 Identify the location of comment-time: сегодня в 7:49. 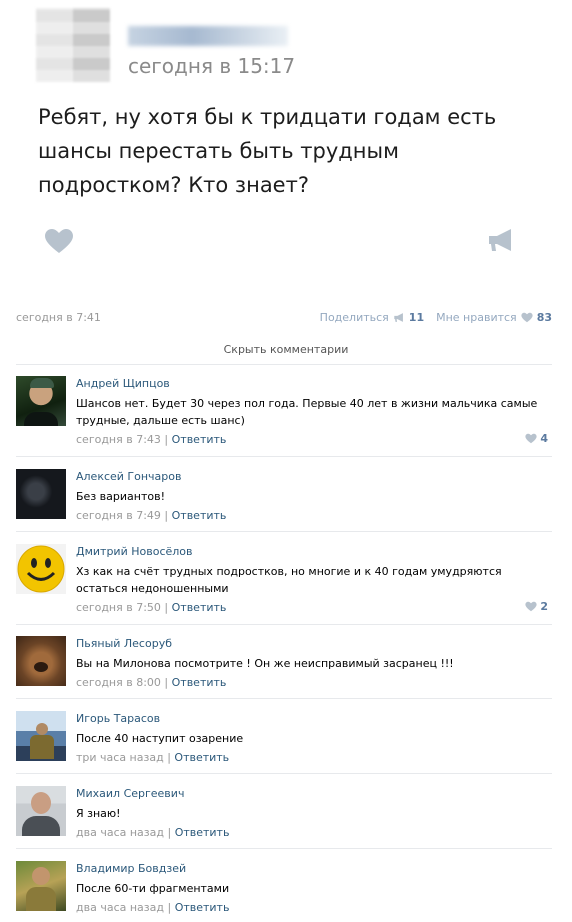
(118, 515).